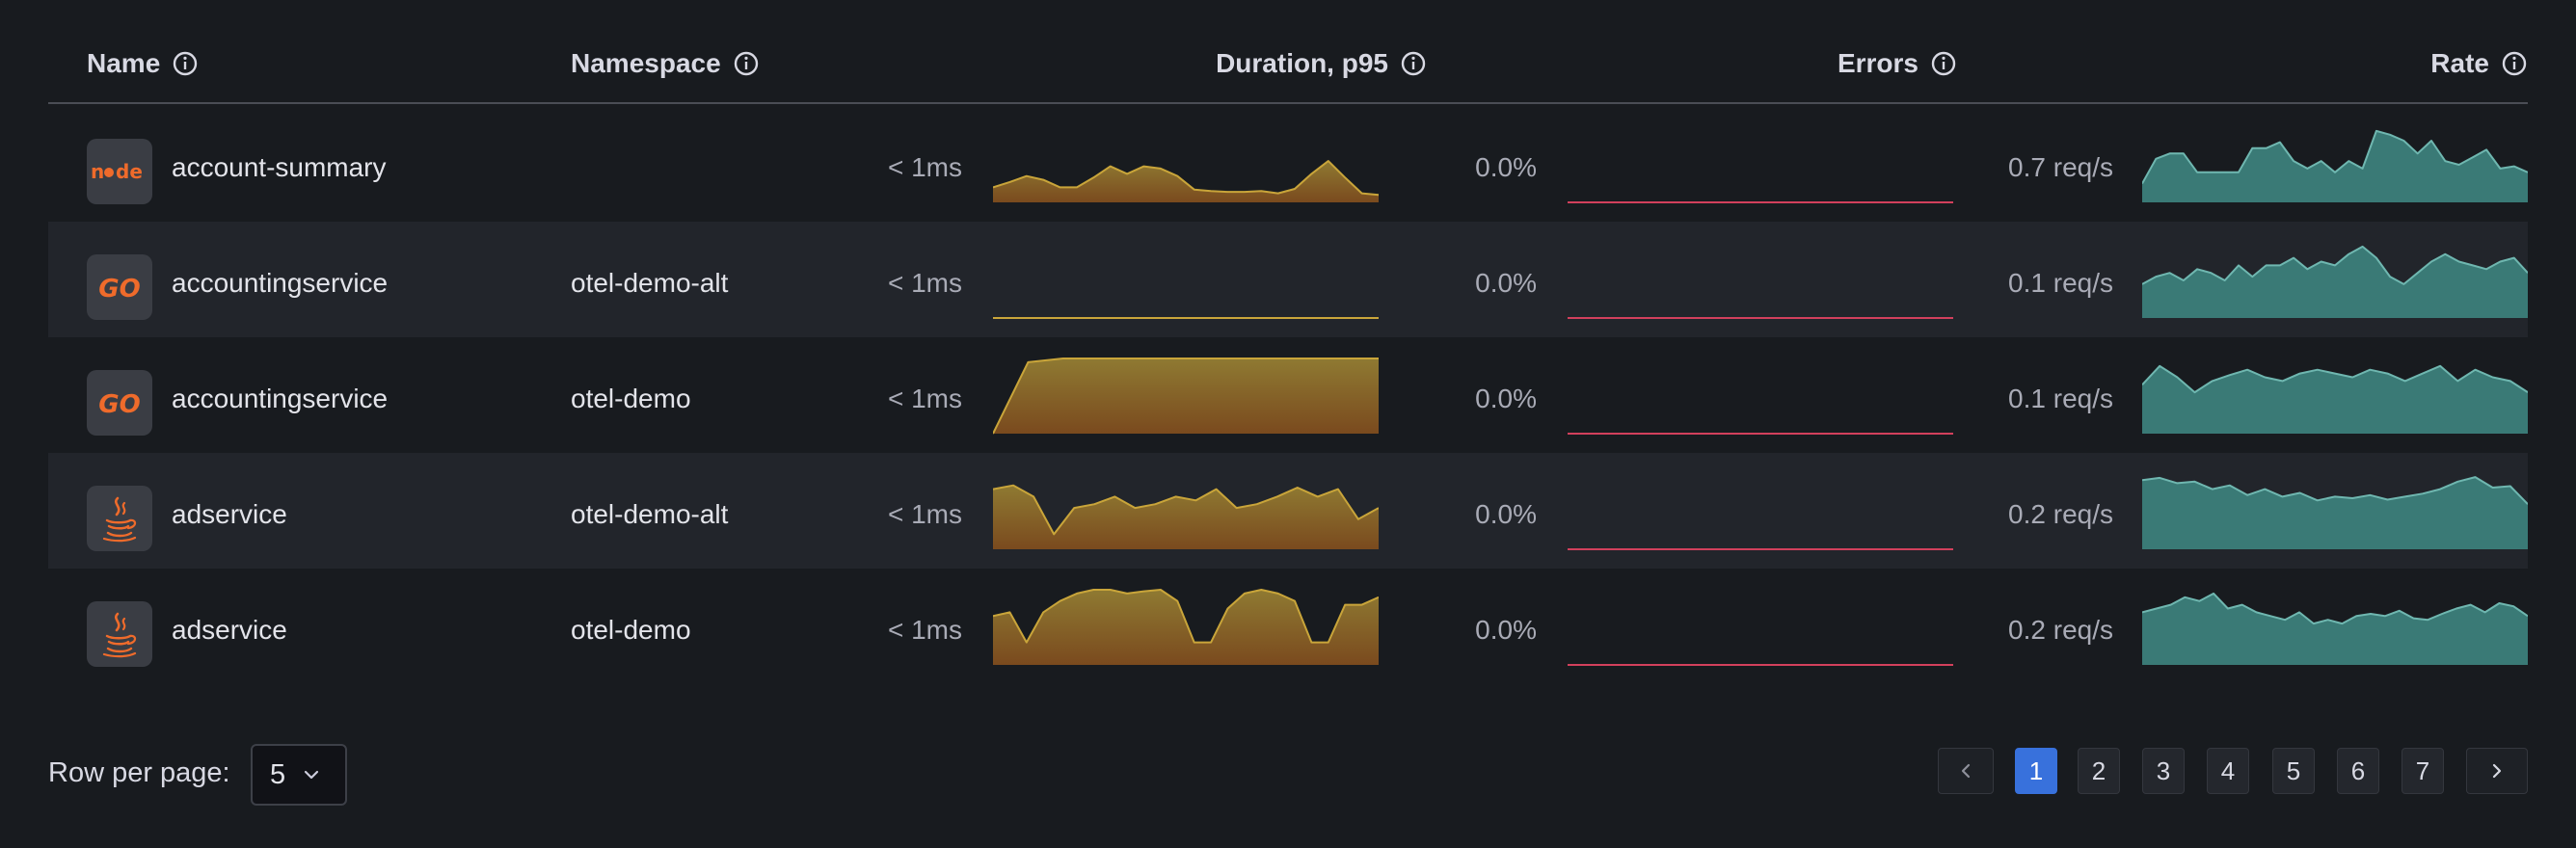  What do you see at coordinates (2423, 771) in the screenshot?
I see `pagination-page-7: 7` at bounding box center [2423, 771].